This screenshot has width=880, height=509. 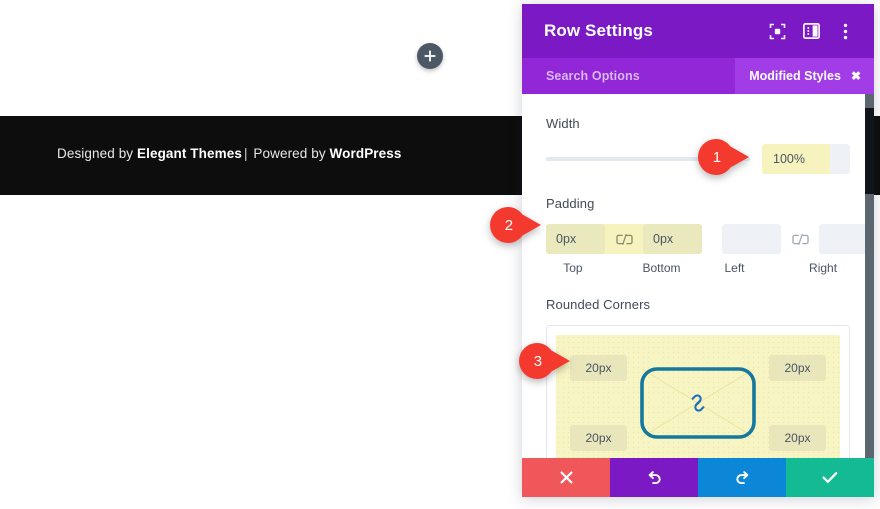 What do you see at coordinates (97, 153) in the screenshot?
I see `credit-prefix: Designed by` at bounding box center [97, 153].